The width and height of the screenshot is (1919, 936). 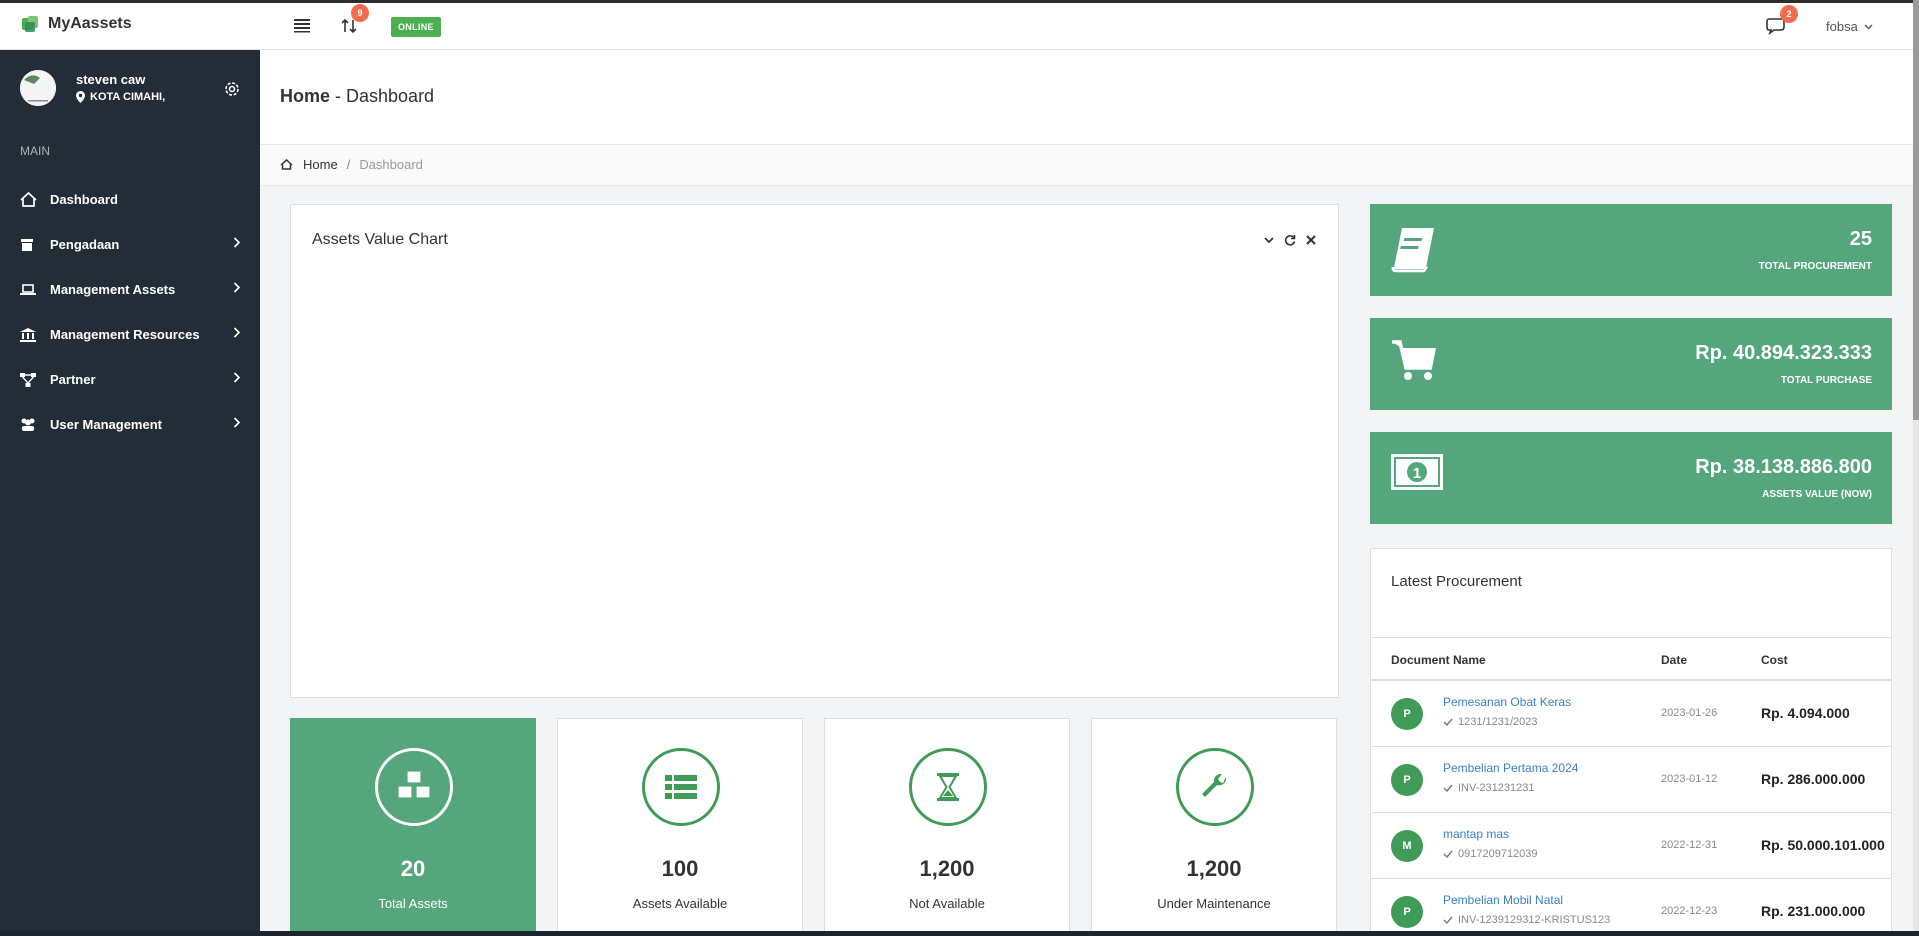 What do you see at coordinates (680, 868) in the screenshot?
I see `stat-value: 100` at bounding box center [680, 868].